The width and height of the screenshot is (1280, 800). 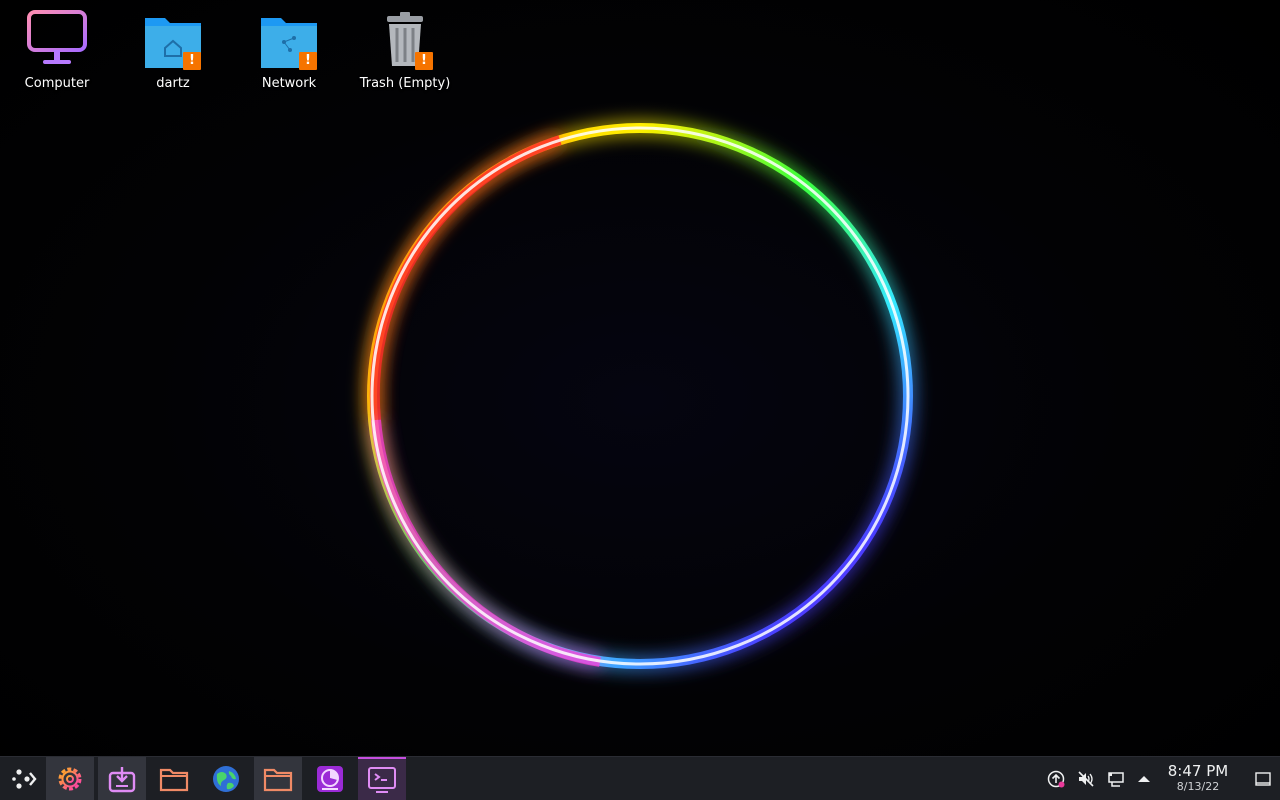 I want to click on desktop-icon-computer: Computer, so click(x=57, y=54).